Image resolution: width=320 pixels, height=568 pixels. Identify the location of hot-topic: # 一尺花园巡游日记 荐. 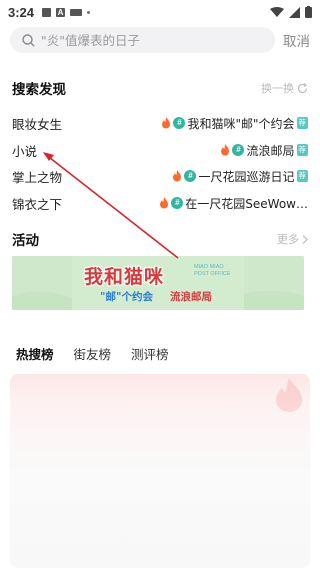
(240, 176).